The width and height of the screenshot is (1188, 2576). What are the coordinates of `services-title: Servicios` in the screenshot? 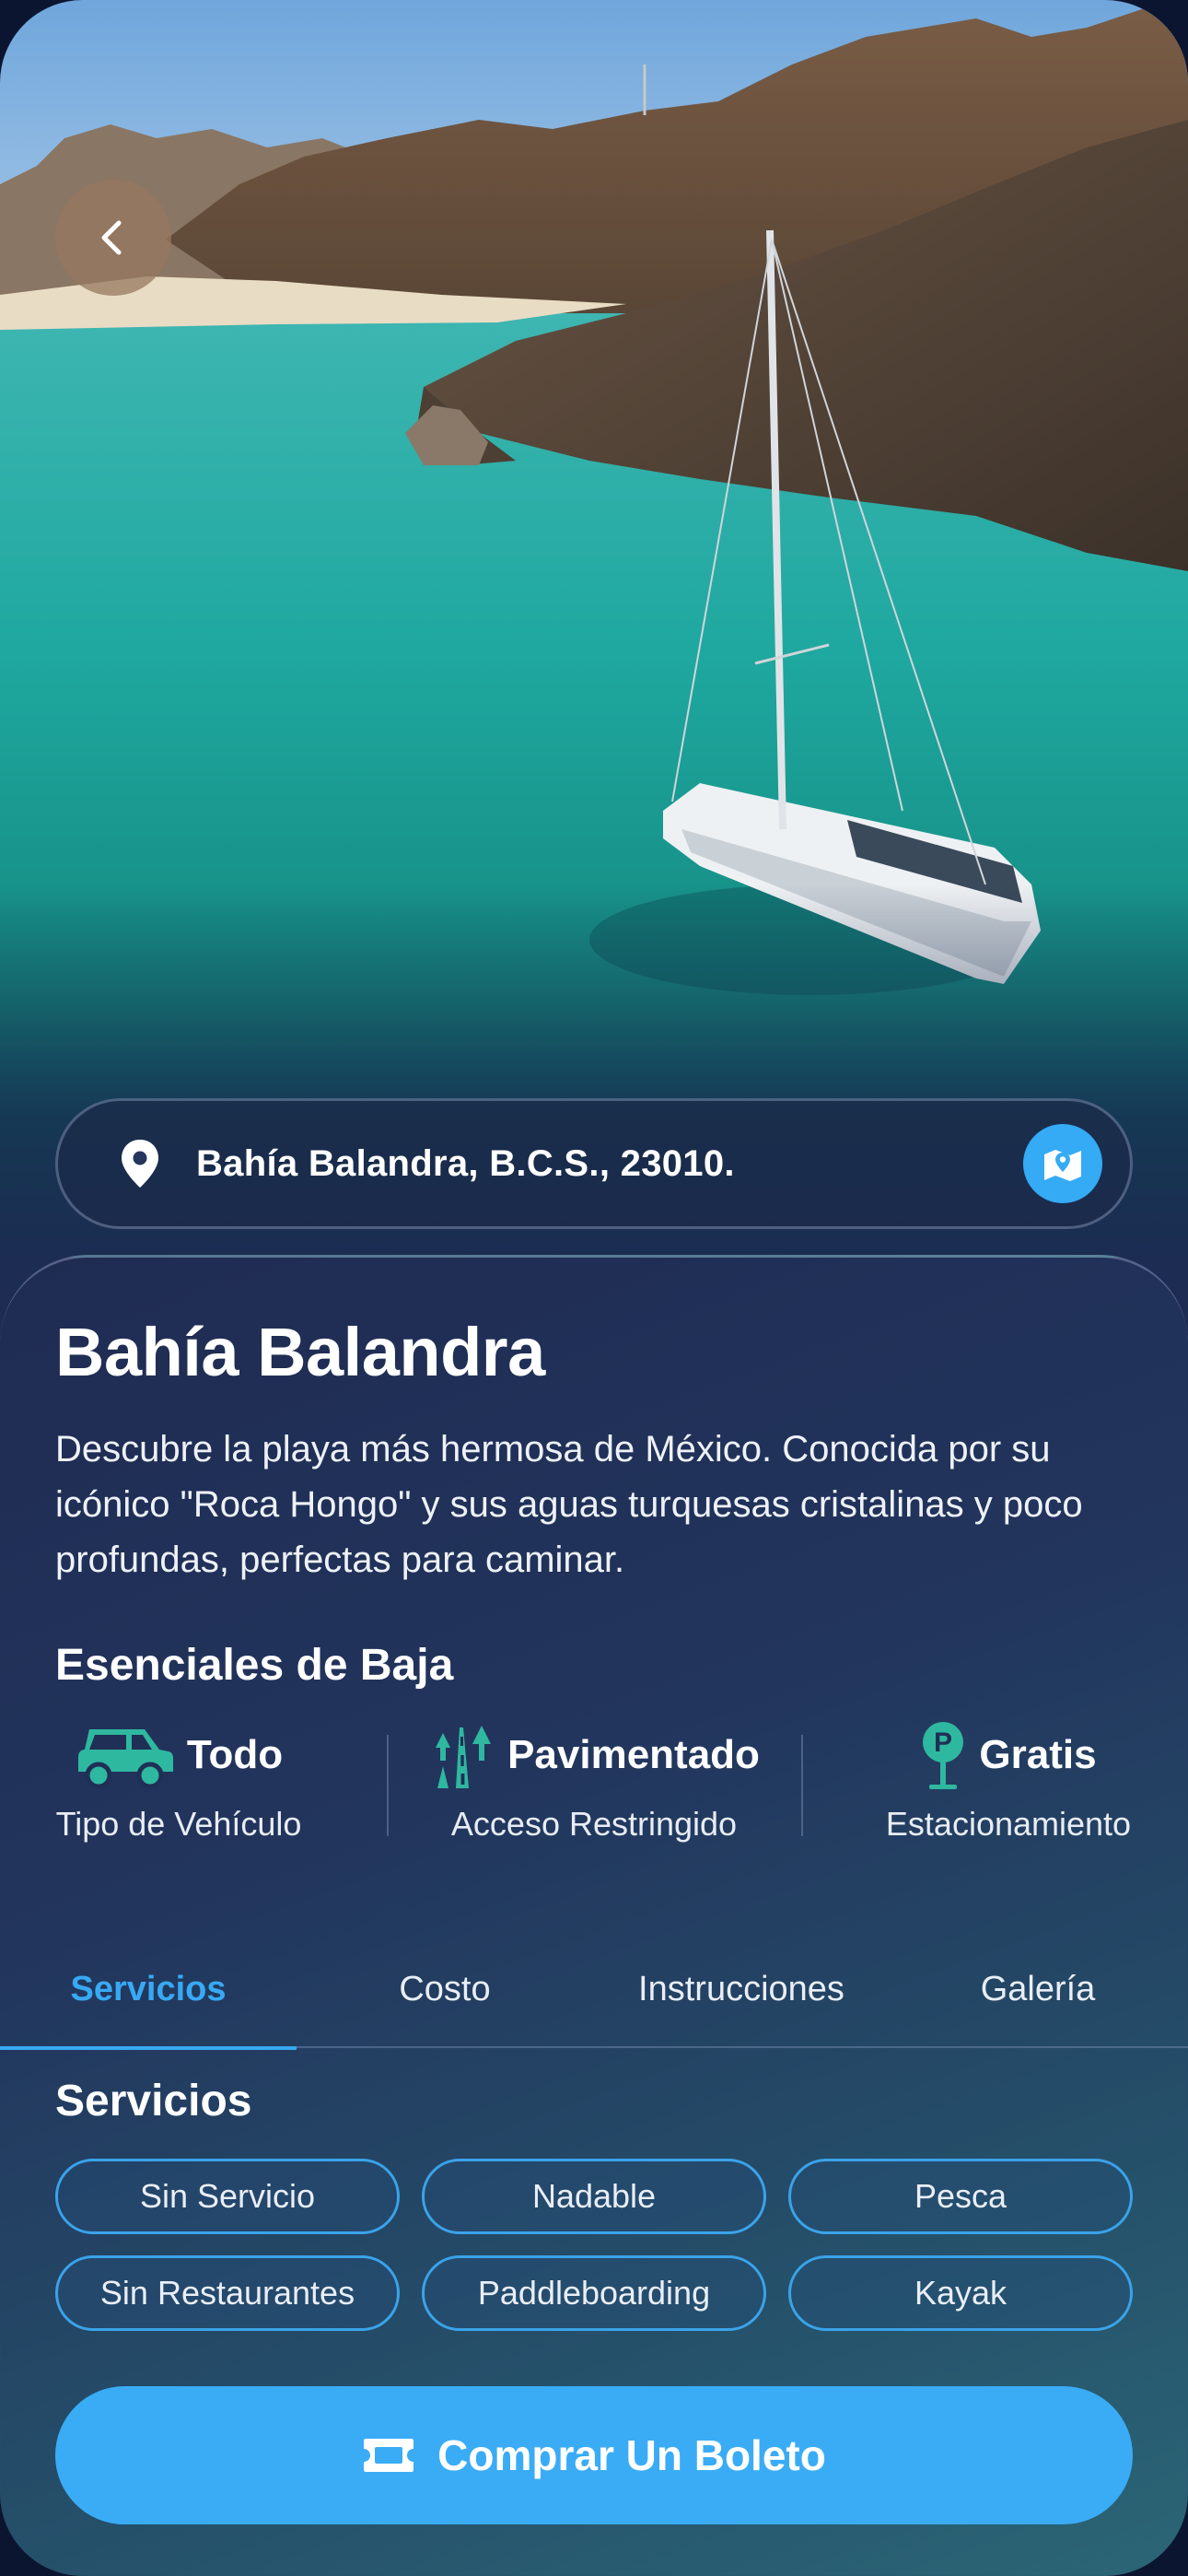 It's located at (153, 2101).